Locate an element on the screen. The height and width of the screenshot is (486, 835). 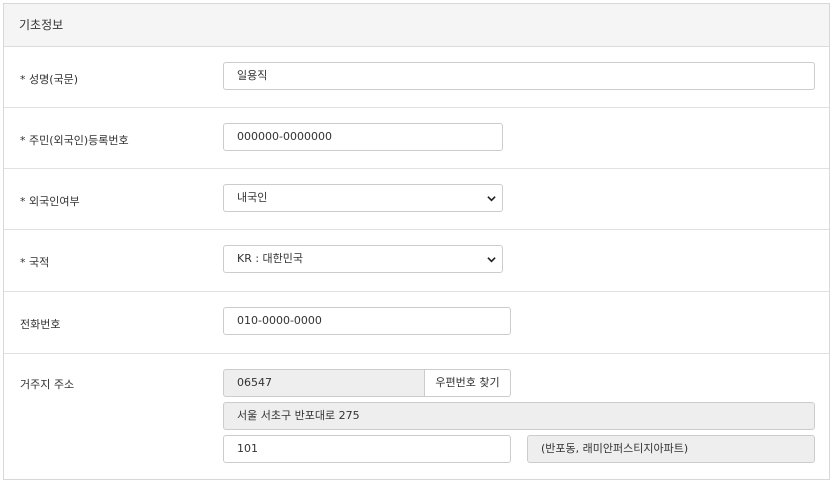
road-address-input: 서울 서초구 반포대로 275 is located at coordinates (519, 416).